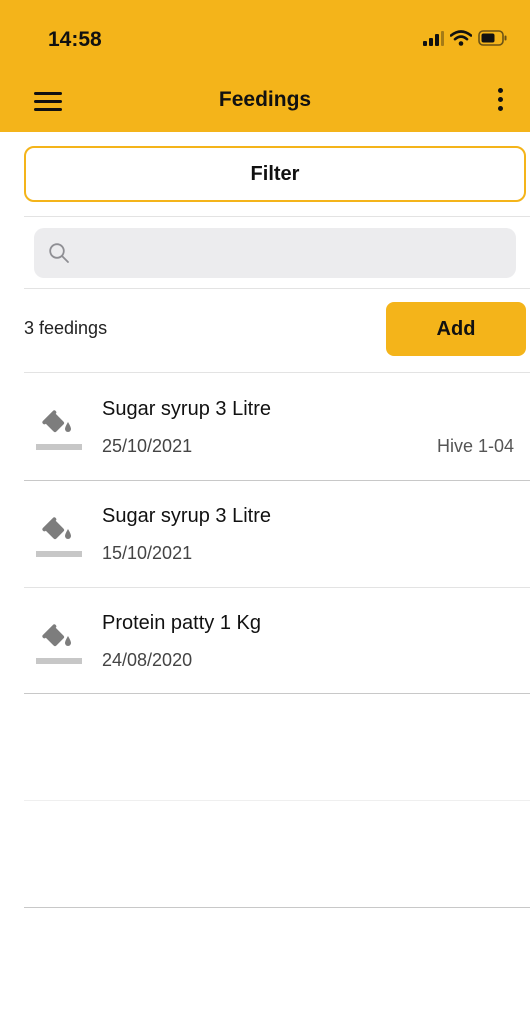 The image size is (530, 1011). Describe the element at coordinates (66, 328) in the screenshot. I see `feedings-count: 3 feedings` at that location.